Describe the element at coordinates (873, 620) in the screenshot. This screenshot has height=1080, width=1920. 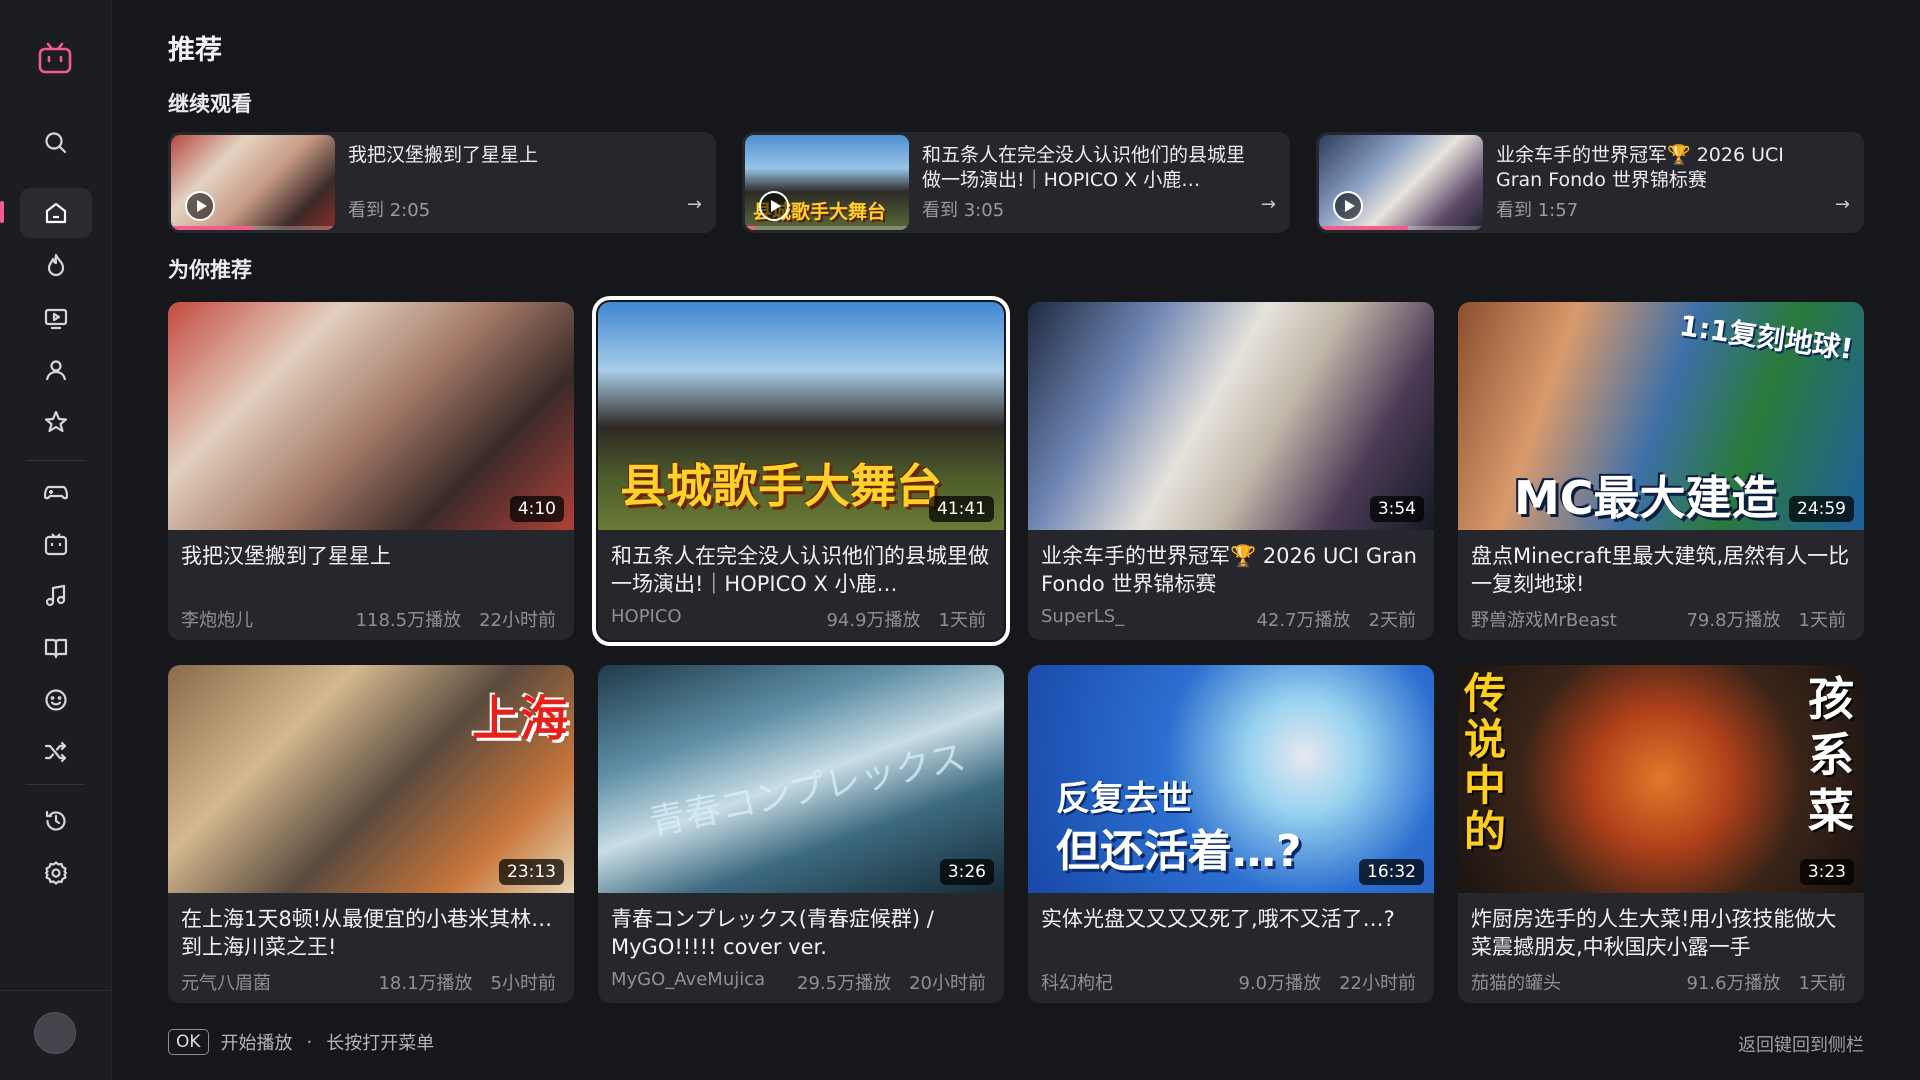
I see `view-count: 94.9万播放` at that location.